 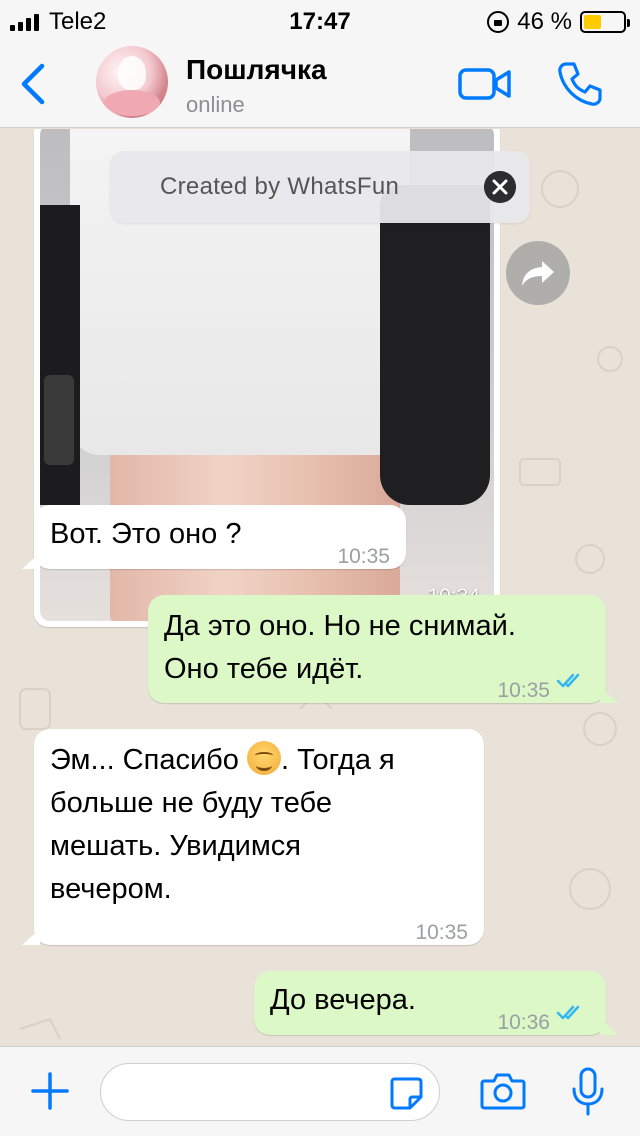 I want to click on sticker-icon, so click(x=406, y=1093).